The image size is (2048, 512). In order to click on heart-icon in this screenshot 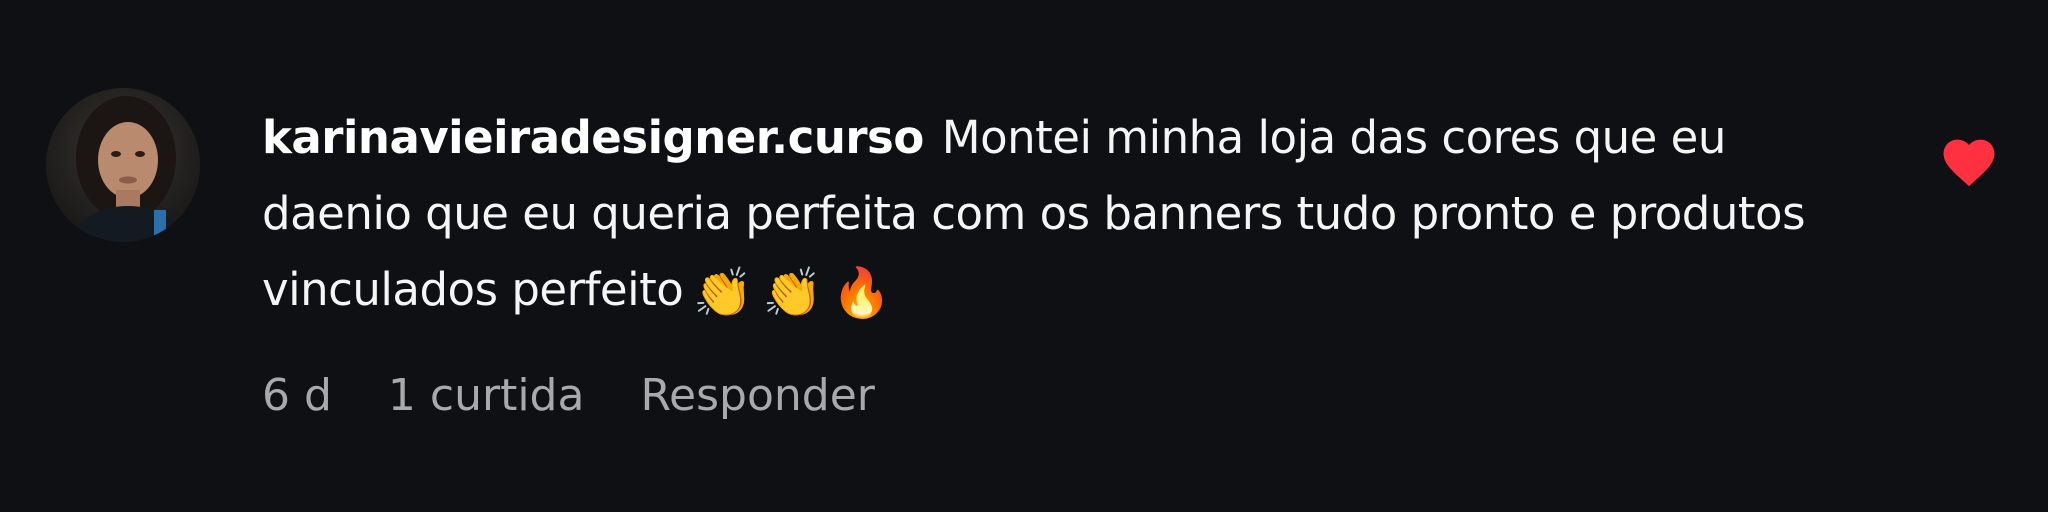, I will do `click(1969, 160)`.